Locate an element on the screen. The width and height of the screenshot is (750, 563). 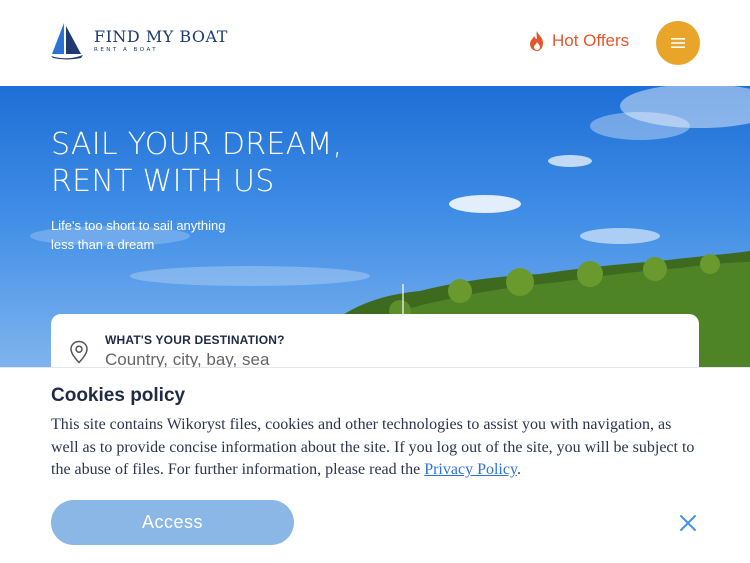
hero-title-line-2: RENT WITH US is located at coordinates (163, 181).